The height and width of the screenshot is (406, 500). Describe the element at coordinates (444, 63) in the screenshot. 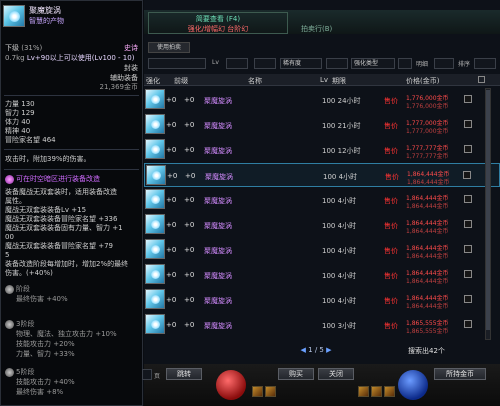

I see `detail-input` at that location.